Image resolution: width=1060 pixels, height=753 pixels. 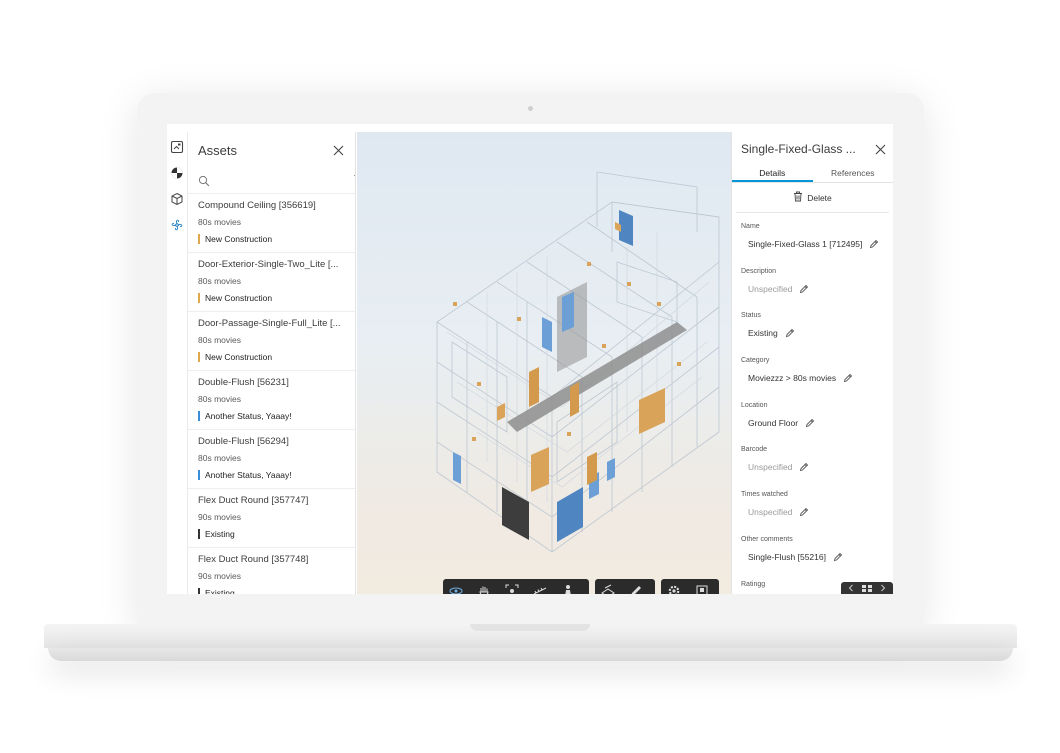 What do you see at coordinates (456, 589) in the screenshot?
I see `orbit-icon` at bounding box center [456, 589].